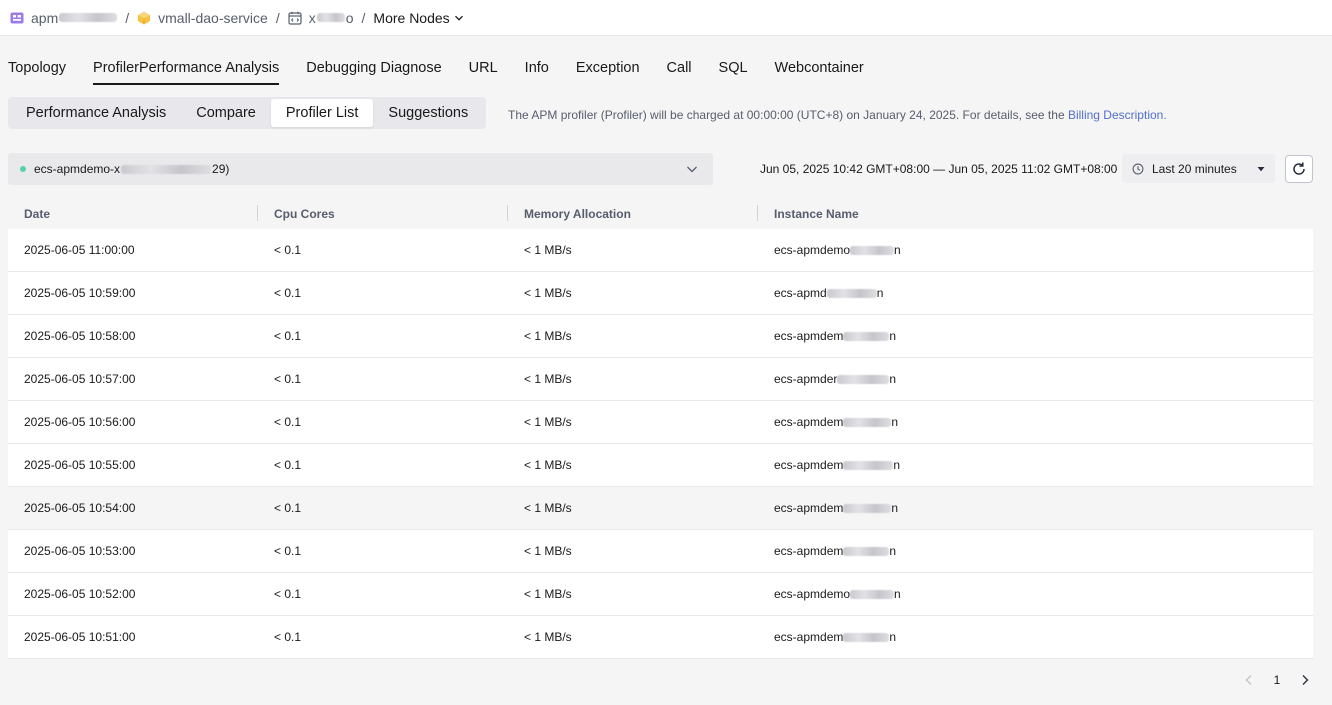 This screenshot has height=705, width=1332. What do you see at coordinates (80, 465) in the screenshot?
I see `cell-date: 2025-06-05 10:55:00` at bounding box center [80, 465].